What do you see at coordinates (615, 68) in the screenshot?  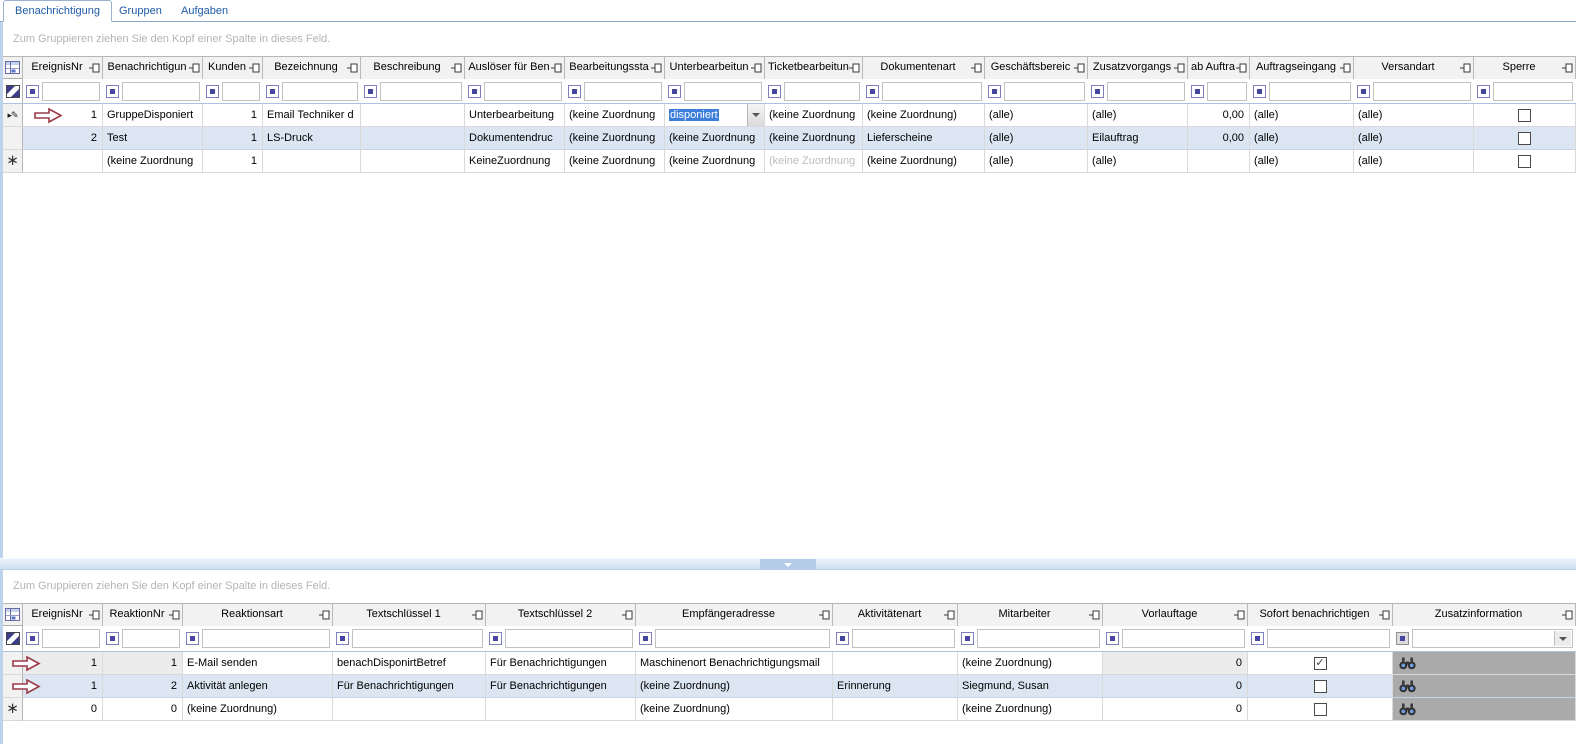 I see `column-header-bearbeitungssta: Bearbeitungssta` at bounding box center [615, 68].